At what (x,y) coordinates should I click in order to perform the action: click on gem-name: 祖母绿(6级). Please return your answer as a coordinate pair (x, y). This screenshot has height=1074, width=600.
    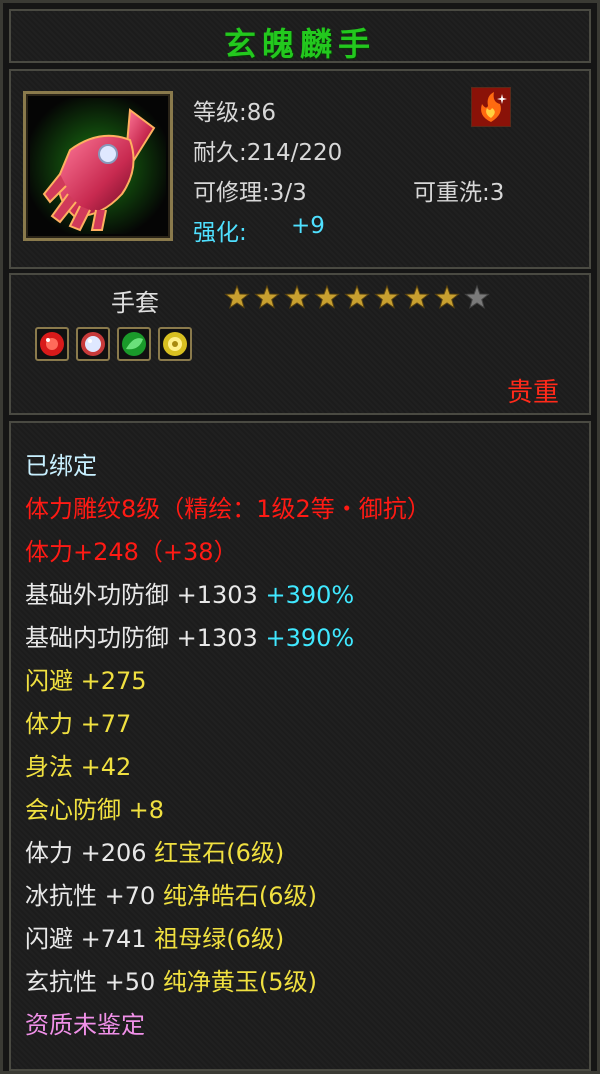
    Looking at the image, I should click on (219, 939).